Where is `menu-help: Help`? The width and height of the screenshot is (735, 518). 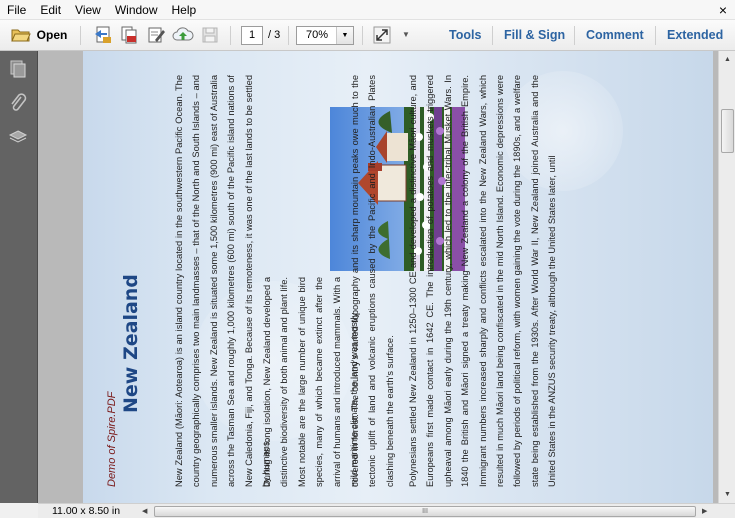 menu-help: Help is located at coordinates (184, 10).